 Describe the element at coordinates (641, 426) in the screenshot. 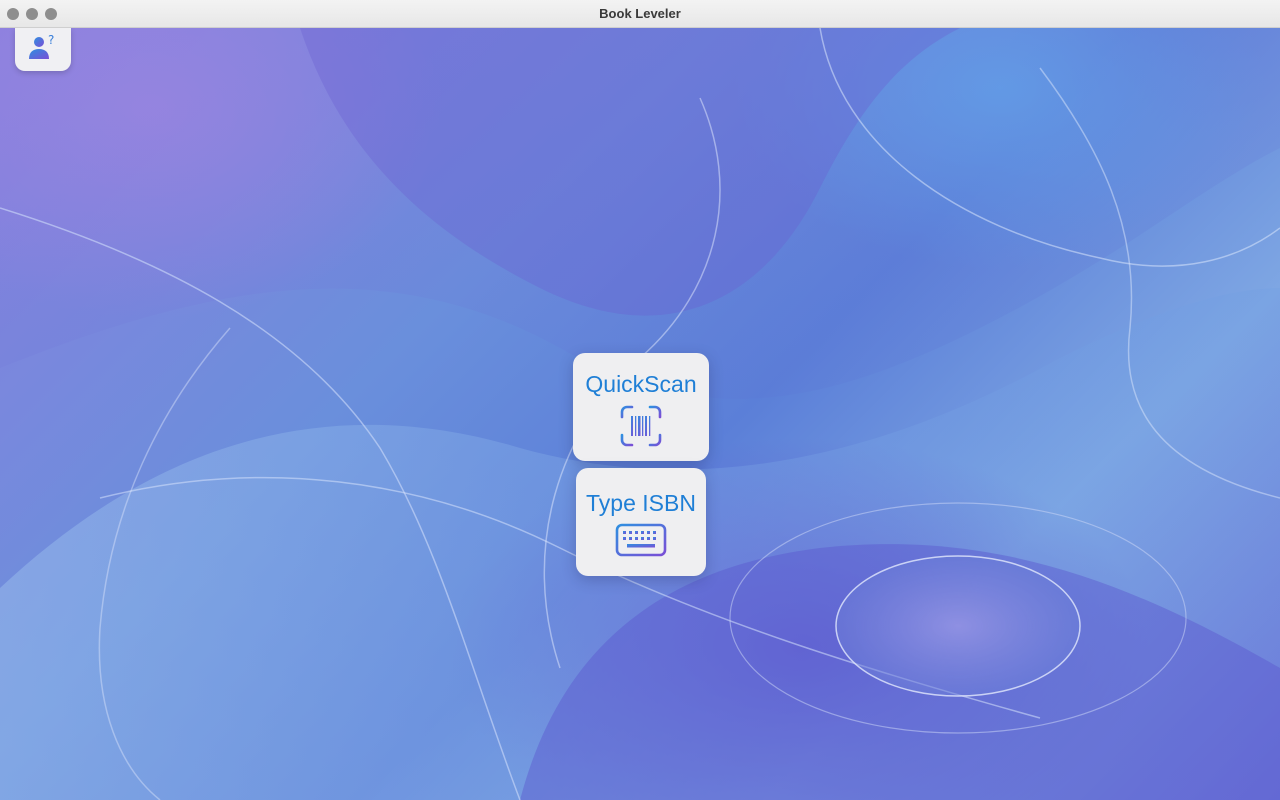

I see `barcode-viewfinder-icon` at that location.